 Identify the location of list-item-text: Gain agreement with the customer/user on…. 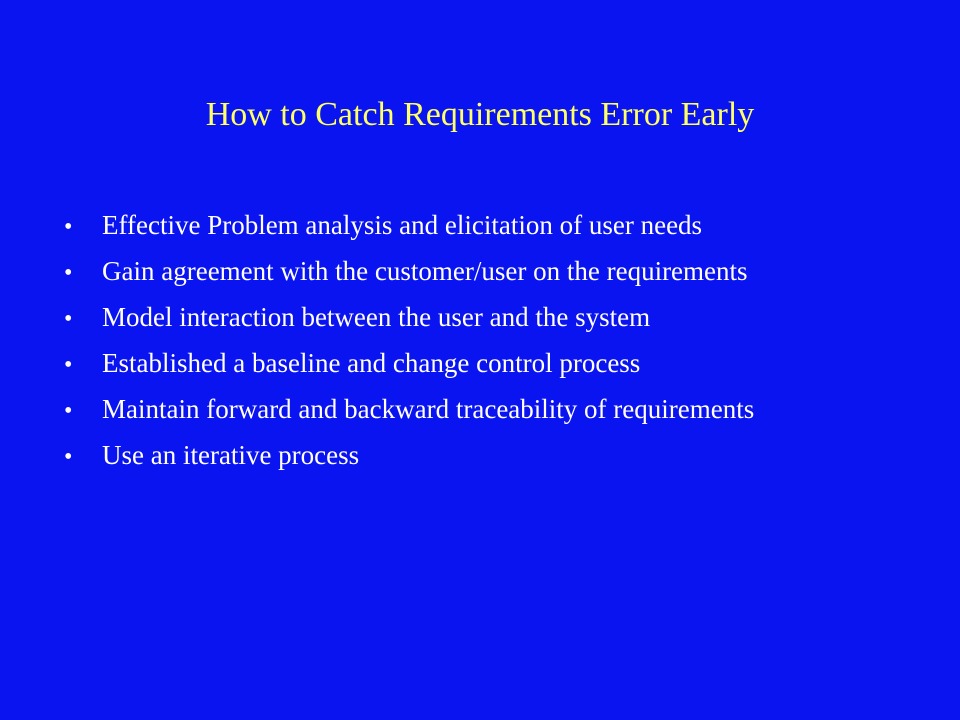
(425, 271).